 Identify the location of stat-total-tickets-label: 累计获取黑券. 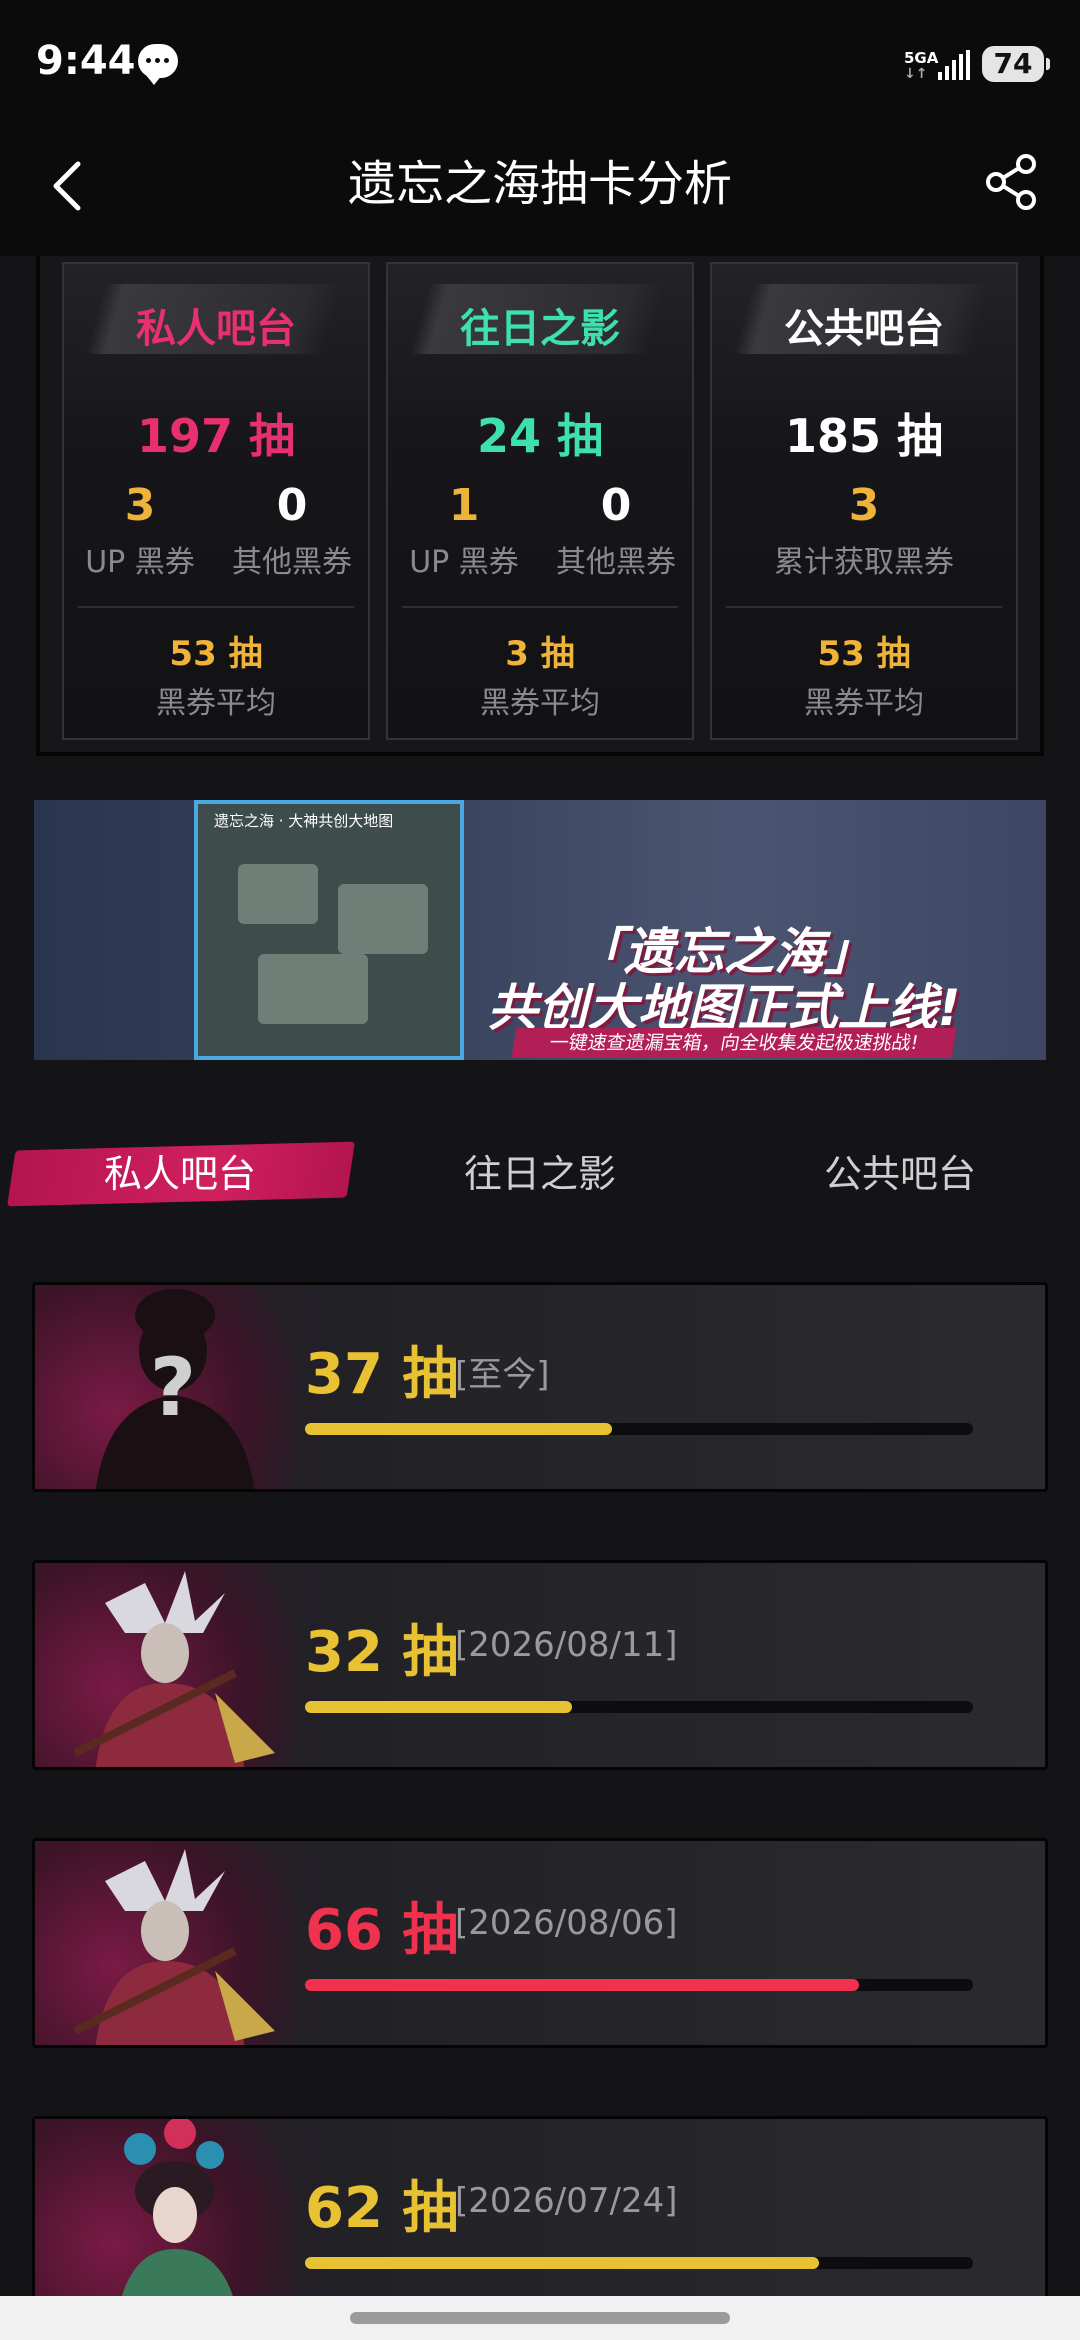
(864, 562).